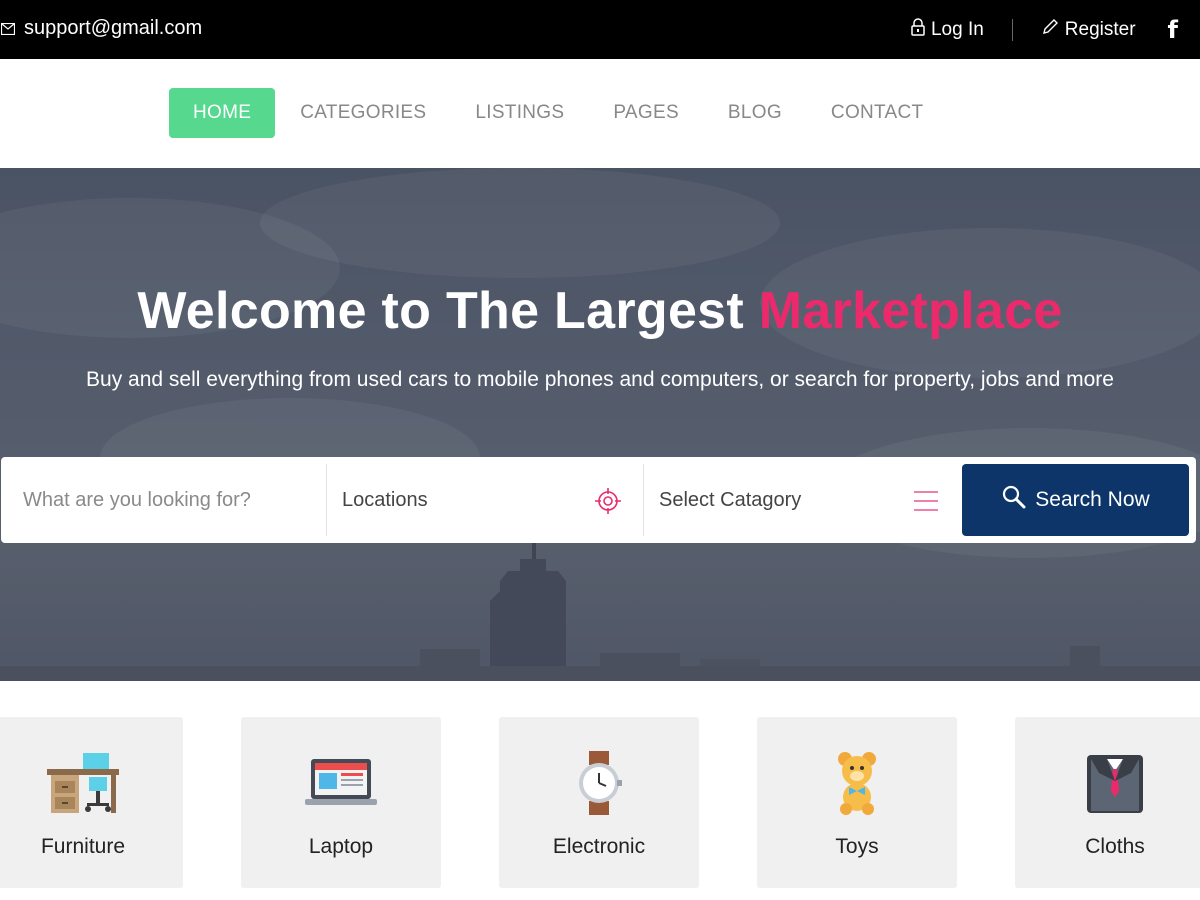 The image size is (1200, 900). Describe the element at coordinates (222, 113) in the screenshot. I see `nav-home: HOME` at that location.